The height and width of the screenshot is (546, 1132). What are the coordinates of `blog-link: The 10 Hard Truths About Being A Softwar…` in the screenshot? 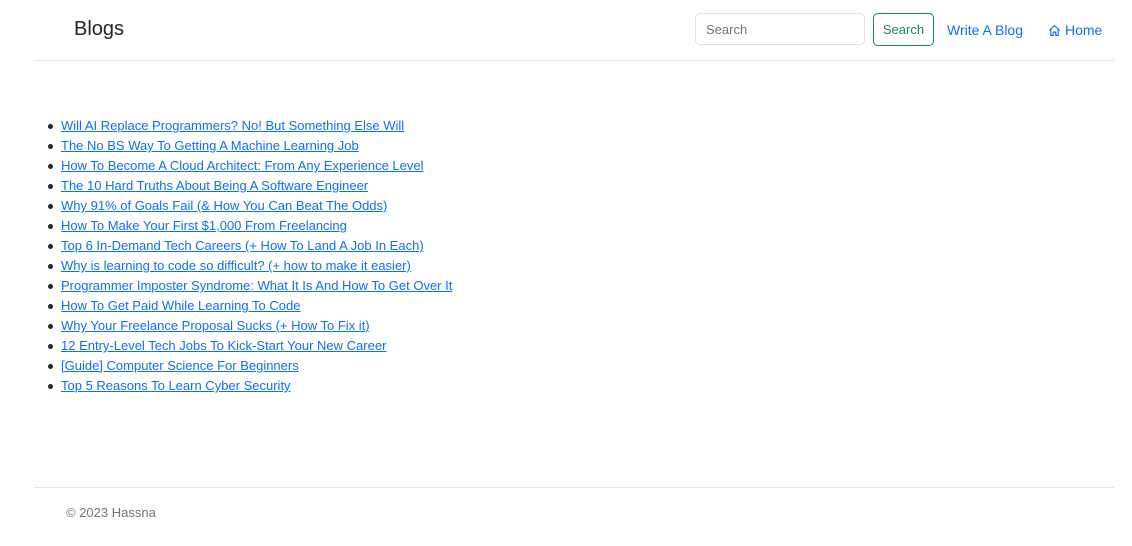 It's located at (214, 185).